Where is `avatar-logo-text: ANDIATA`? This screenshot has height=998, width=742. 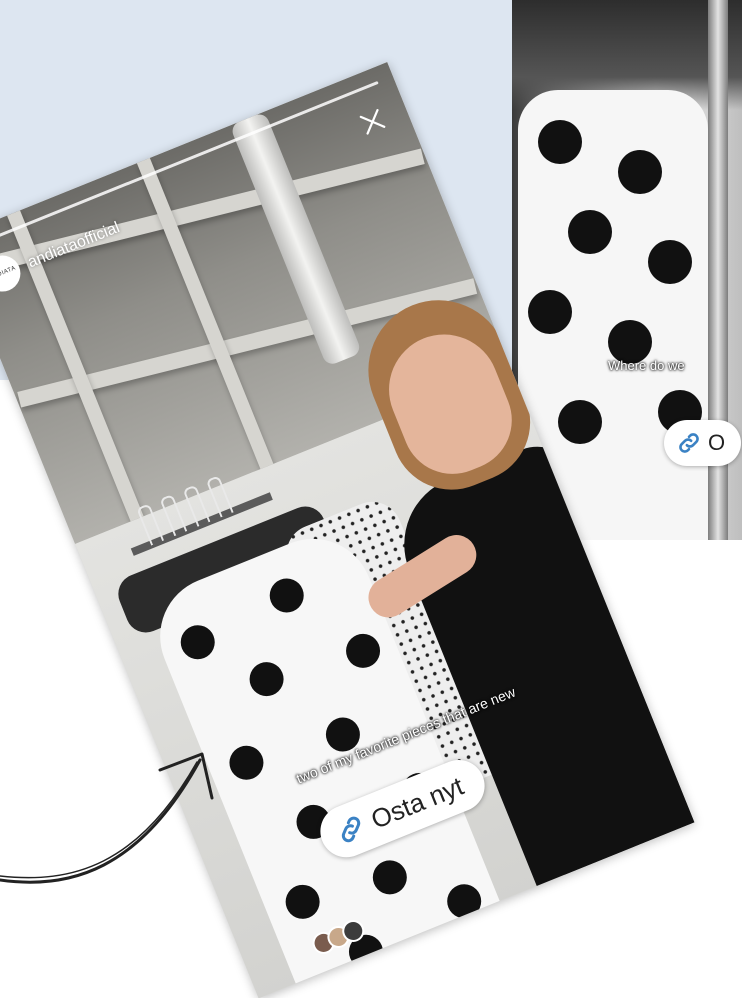
avatar-logo-text: ANDIATA is located at coordinates (8, 273).